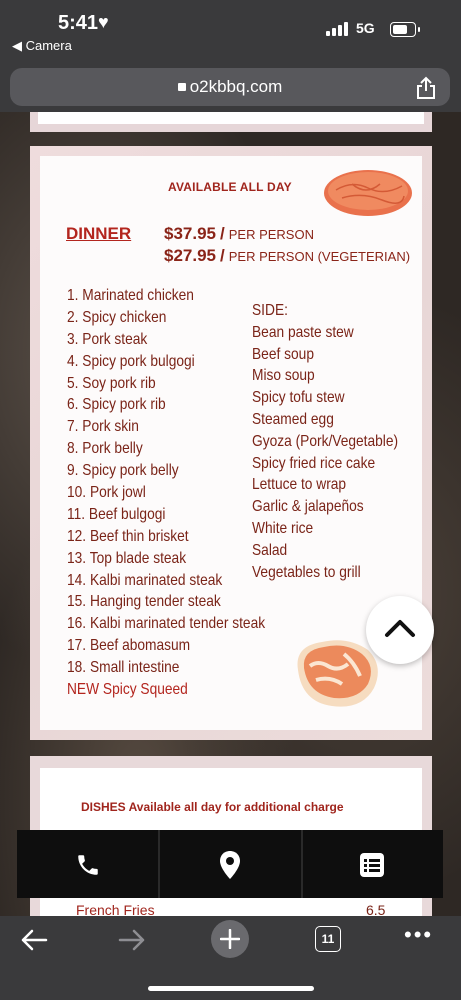 This screenshot has height=1000, width=461. What do you see at coordinates (231, 122) in the screenshot?
I see `previous-card-edge` at bounding box center [231, 122].